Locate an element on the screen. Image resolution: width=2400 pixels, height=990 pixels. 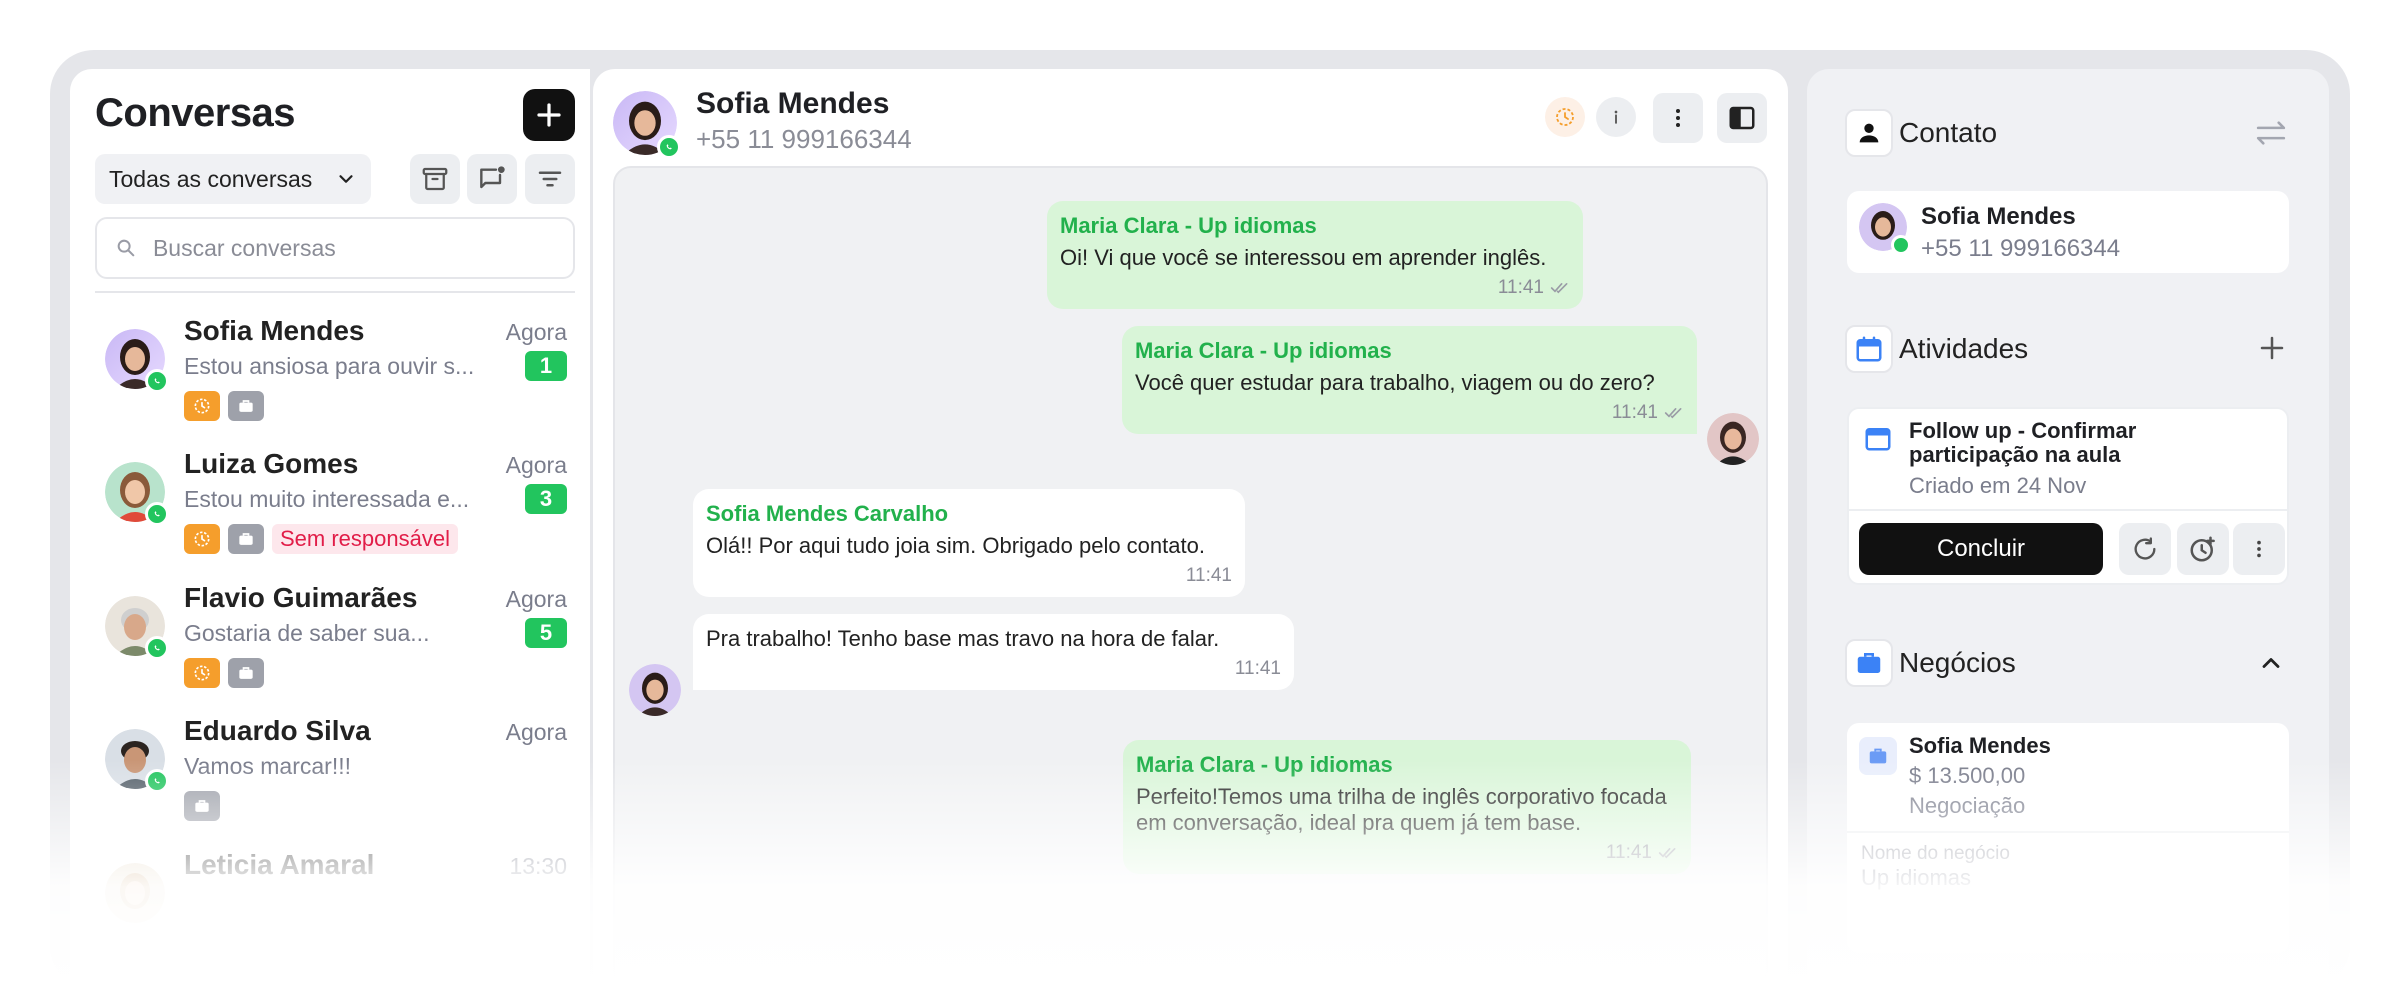
search-conversations is located at coordinates (335, 248).